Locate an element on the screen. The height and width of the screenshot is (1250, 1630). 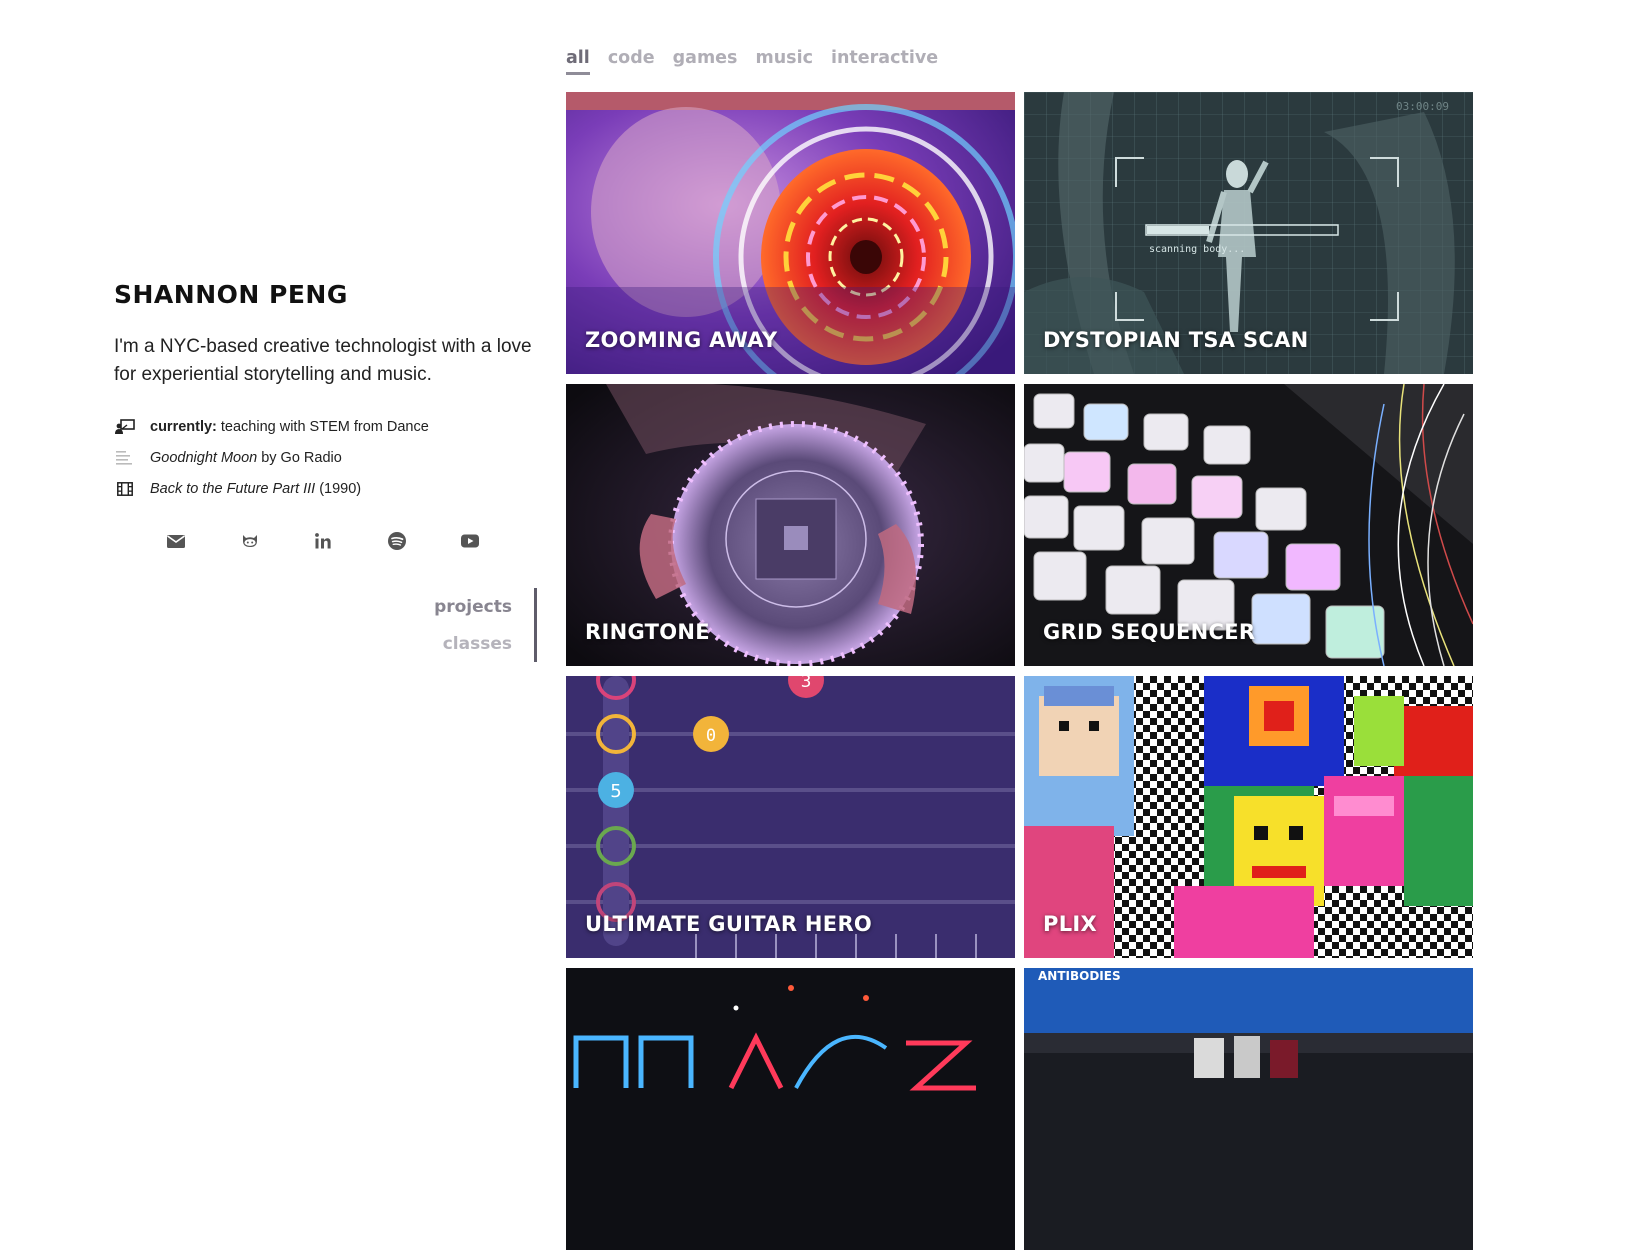
filter-code: code is located at coordinates (631, 61).